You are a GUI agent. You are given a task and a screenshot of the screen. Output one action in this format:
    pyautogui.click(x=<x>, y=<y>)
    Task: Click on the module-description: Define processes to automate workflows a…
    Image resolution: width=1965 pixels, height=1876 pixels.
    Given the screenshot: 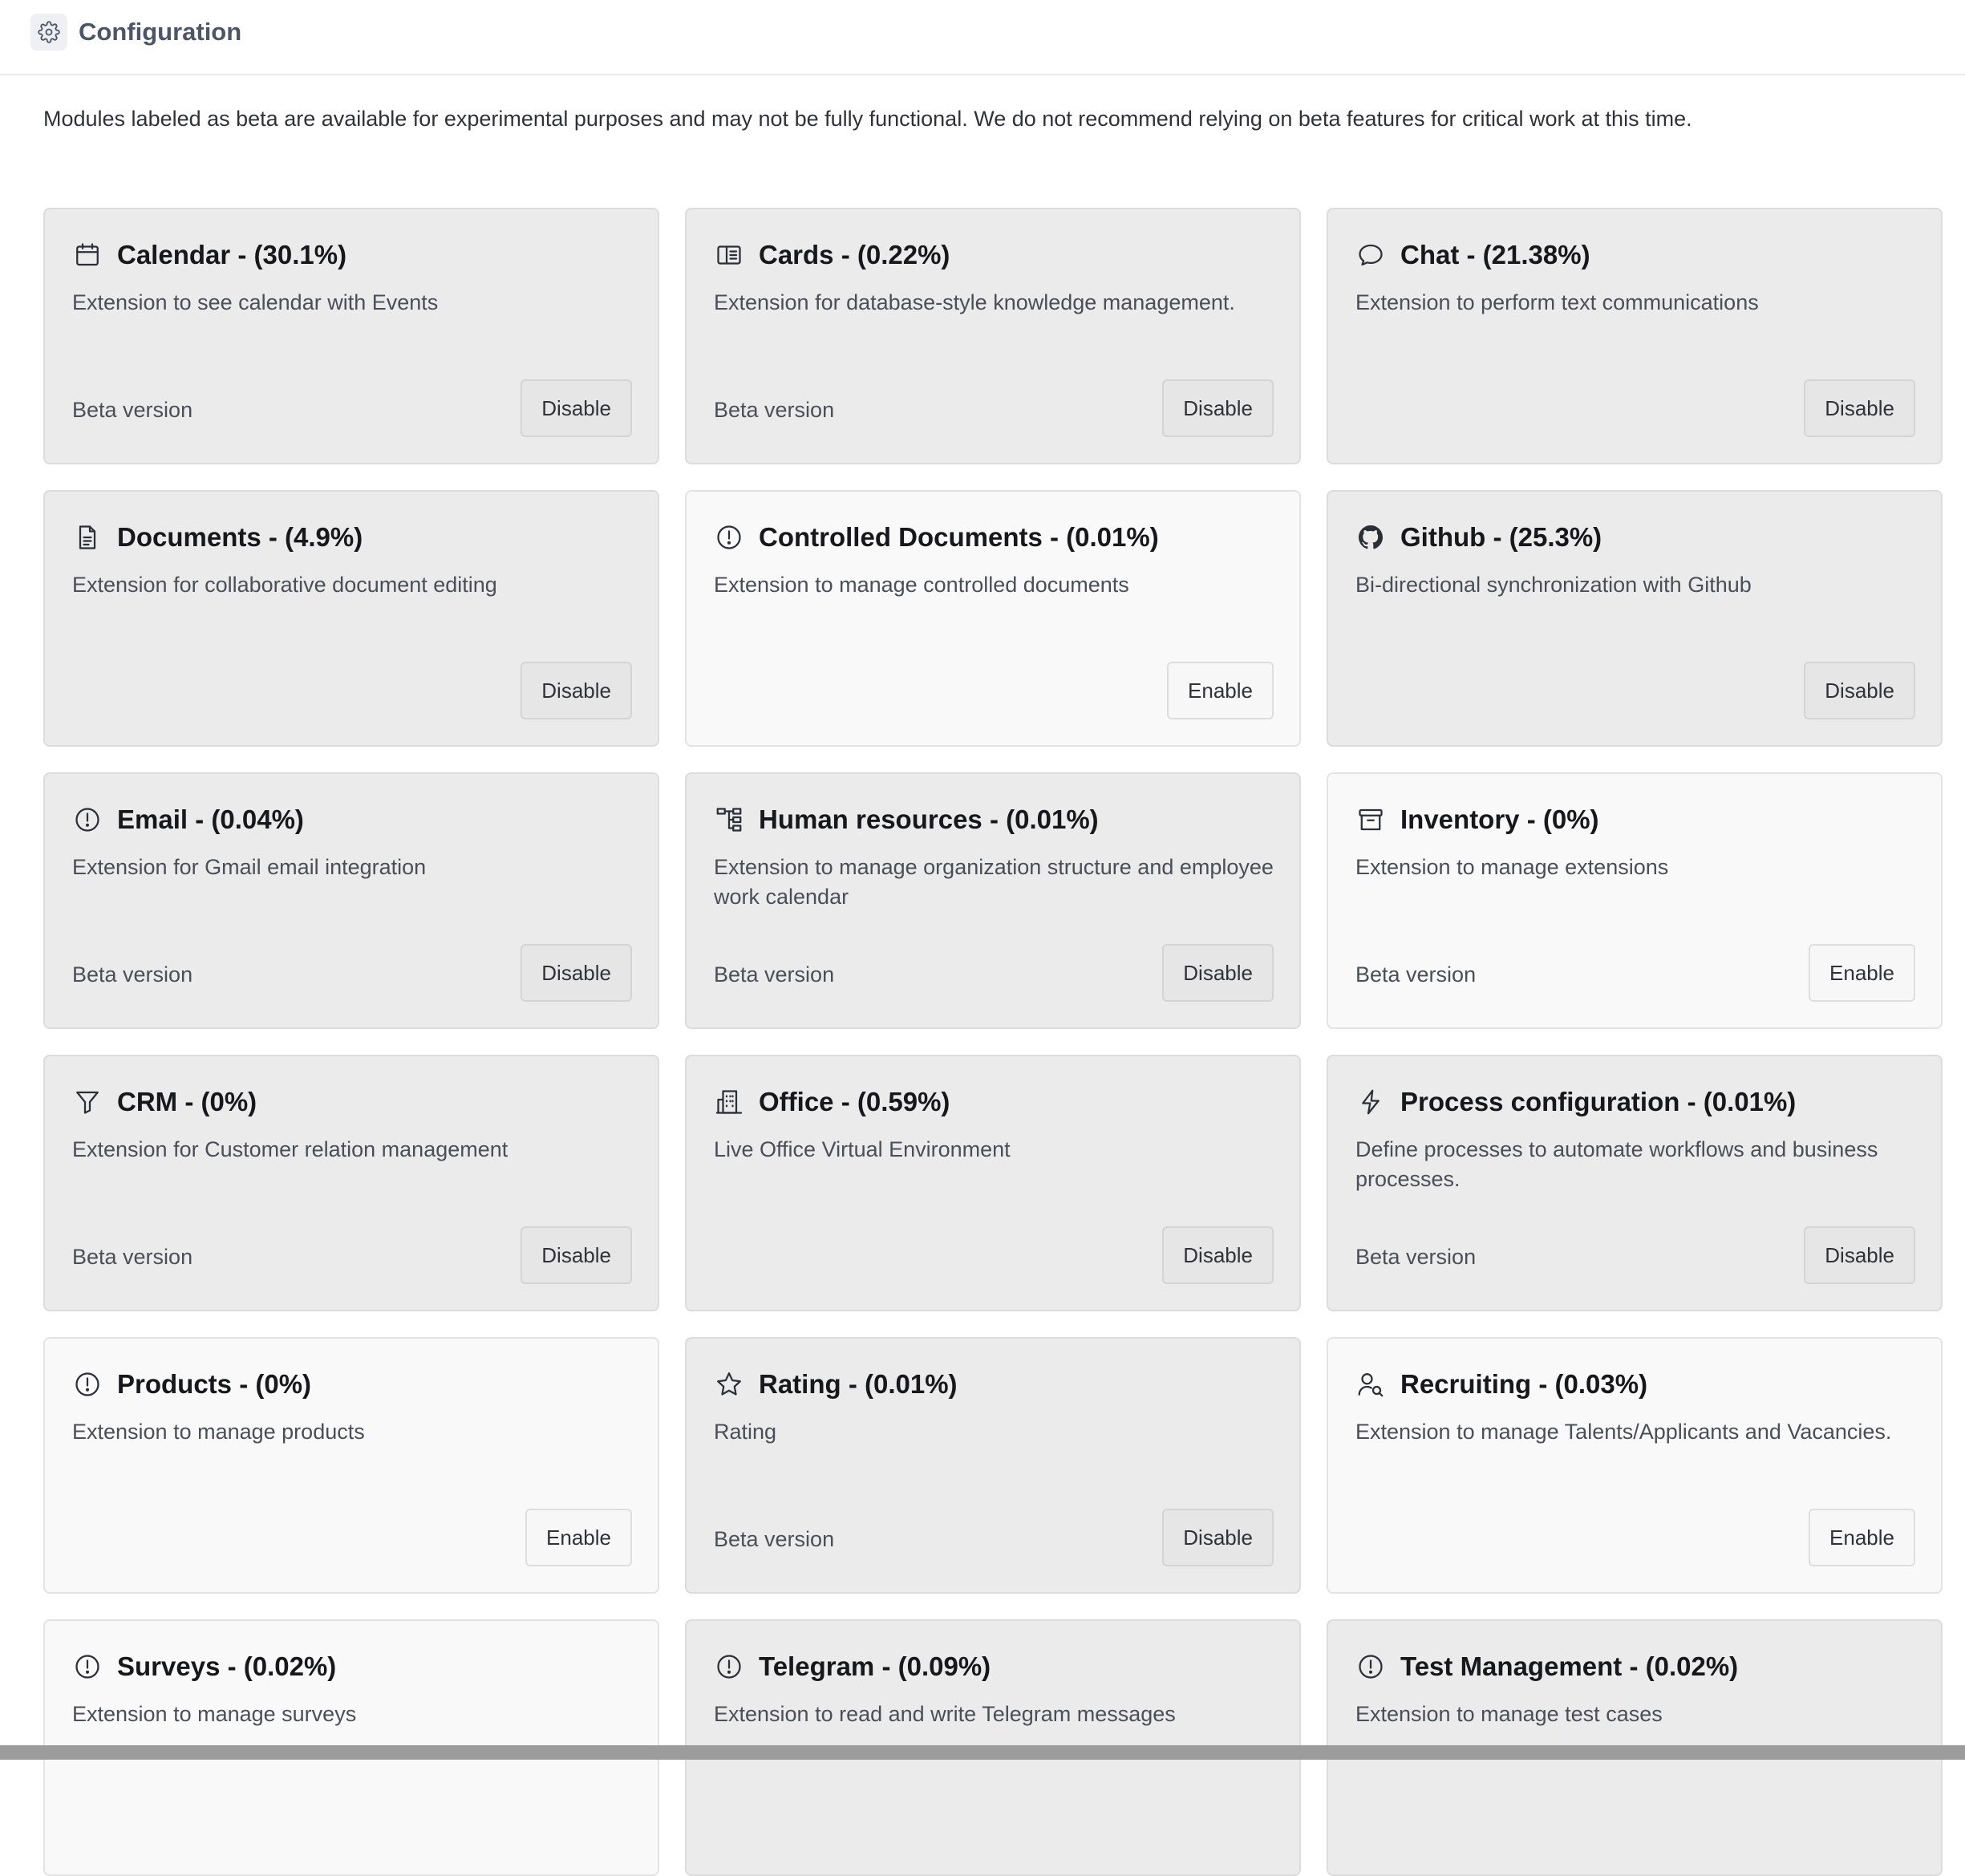 What is the action you would take?
    pyautogui.click(x=1616, y=1164)
    